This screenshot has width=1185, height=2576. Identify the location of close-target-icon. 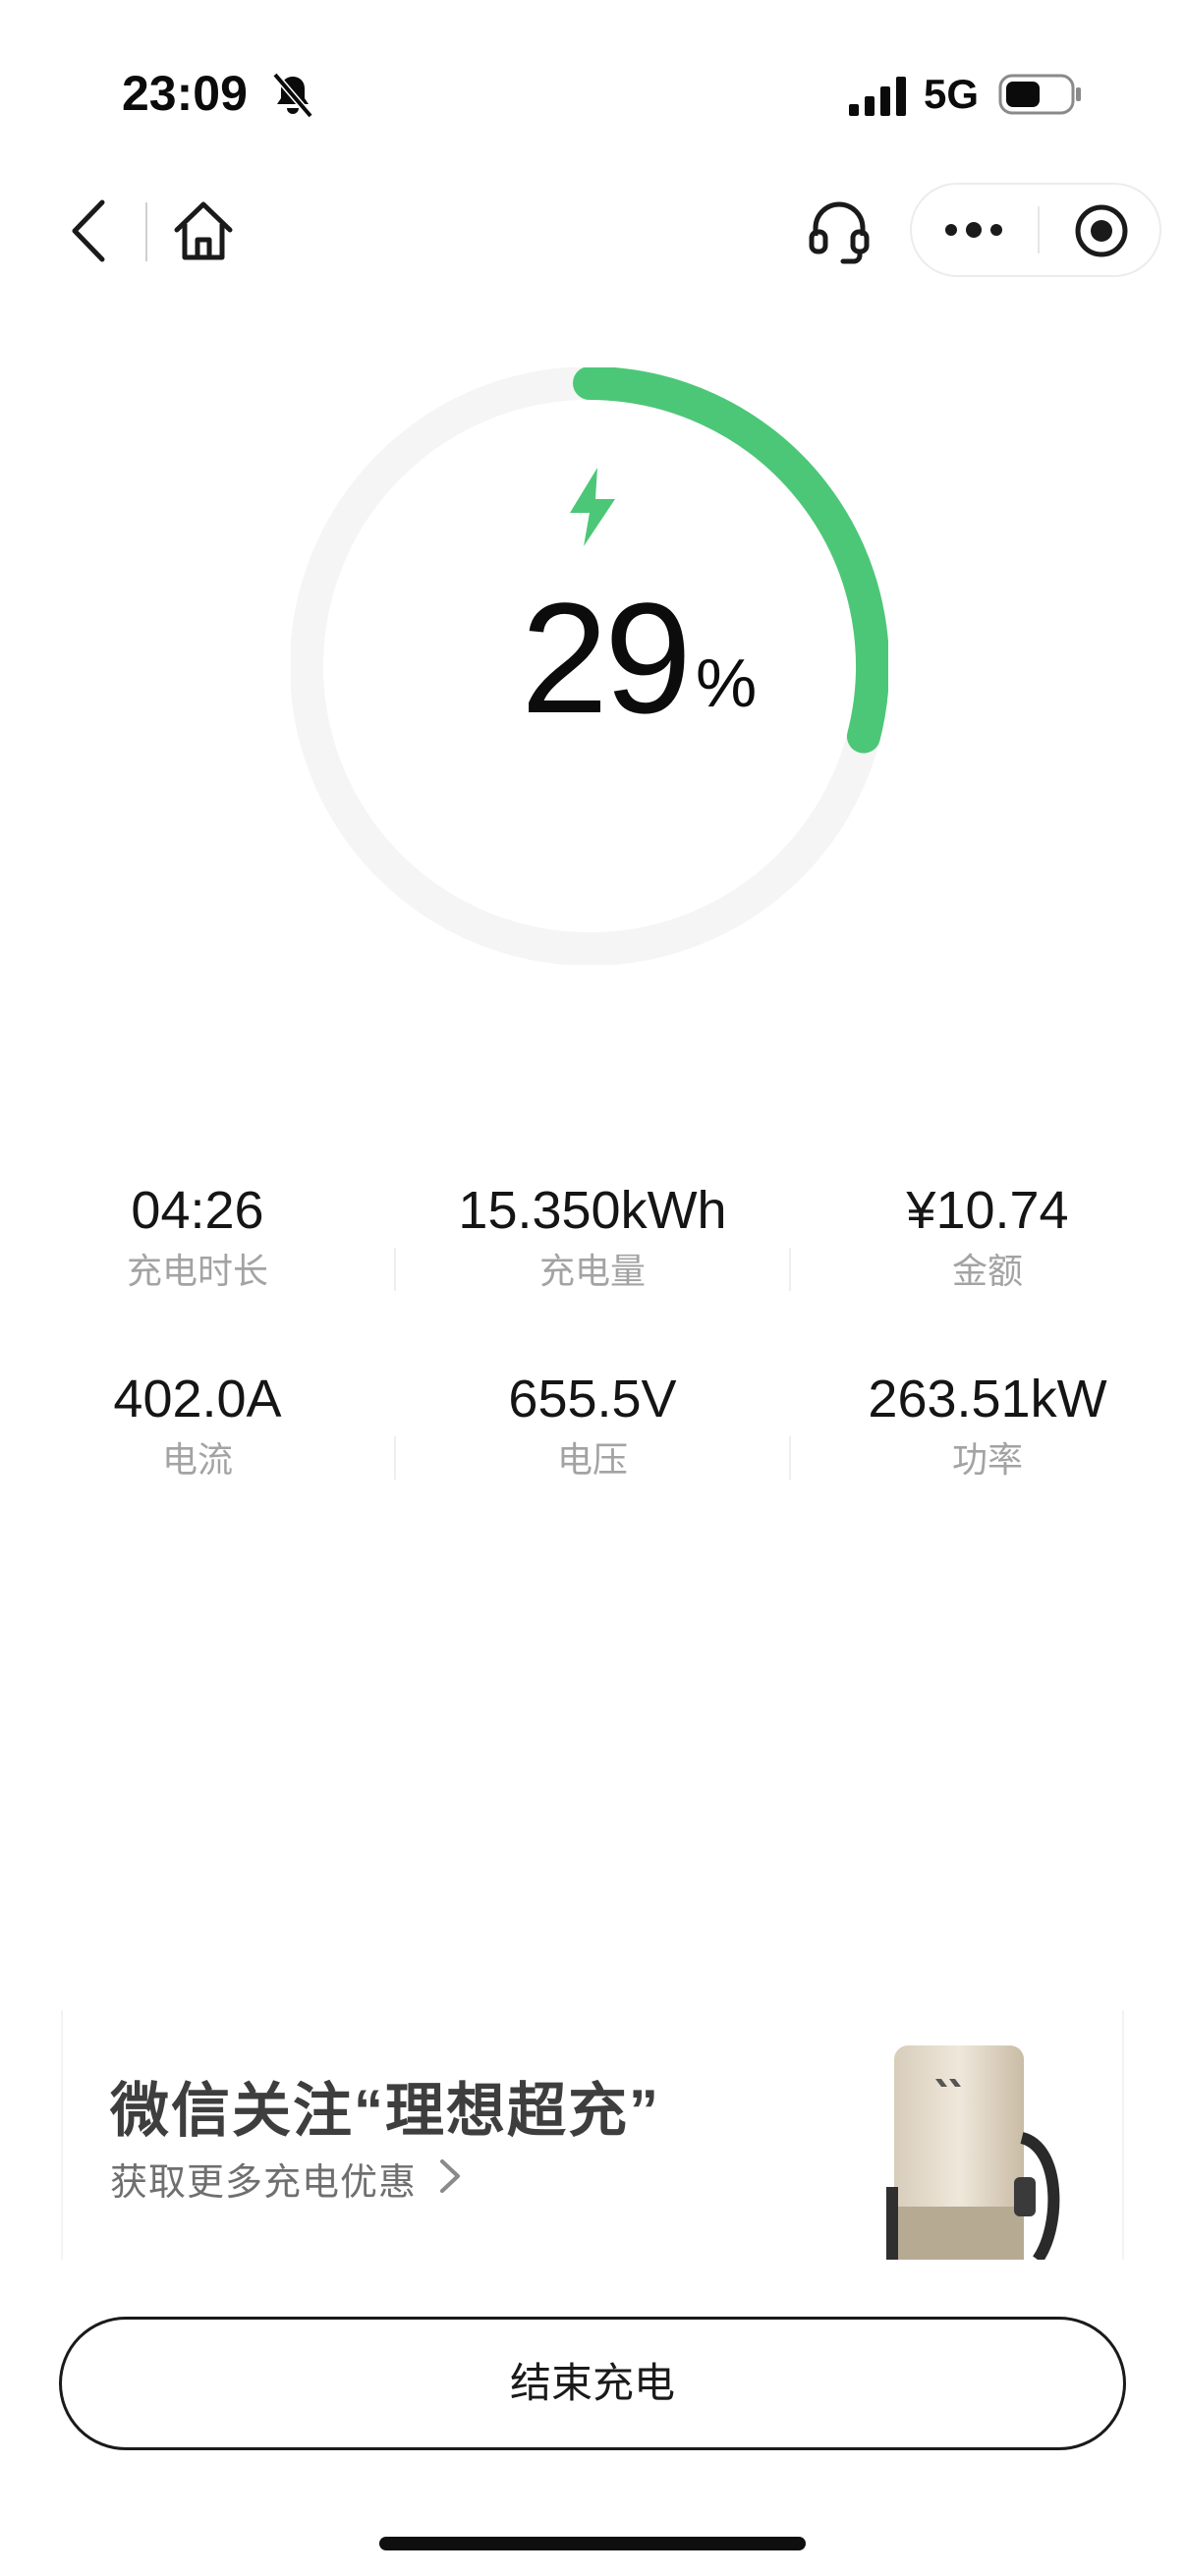
(1102, 230).